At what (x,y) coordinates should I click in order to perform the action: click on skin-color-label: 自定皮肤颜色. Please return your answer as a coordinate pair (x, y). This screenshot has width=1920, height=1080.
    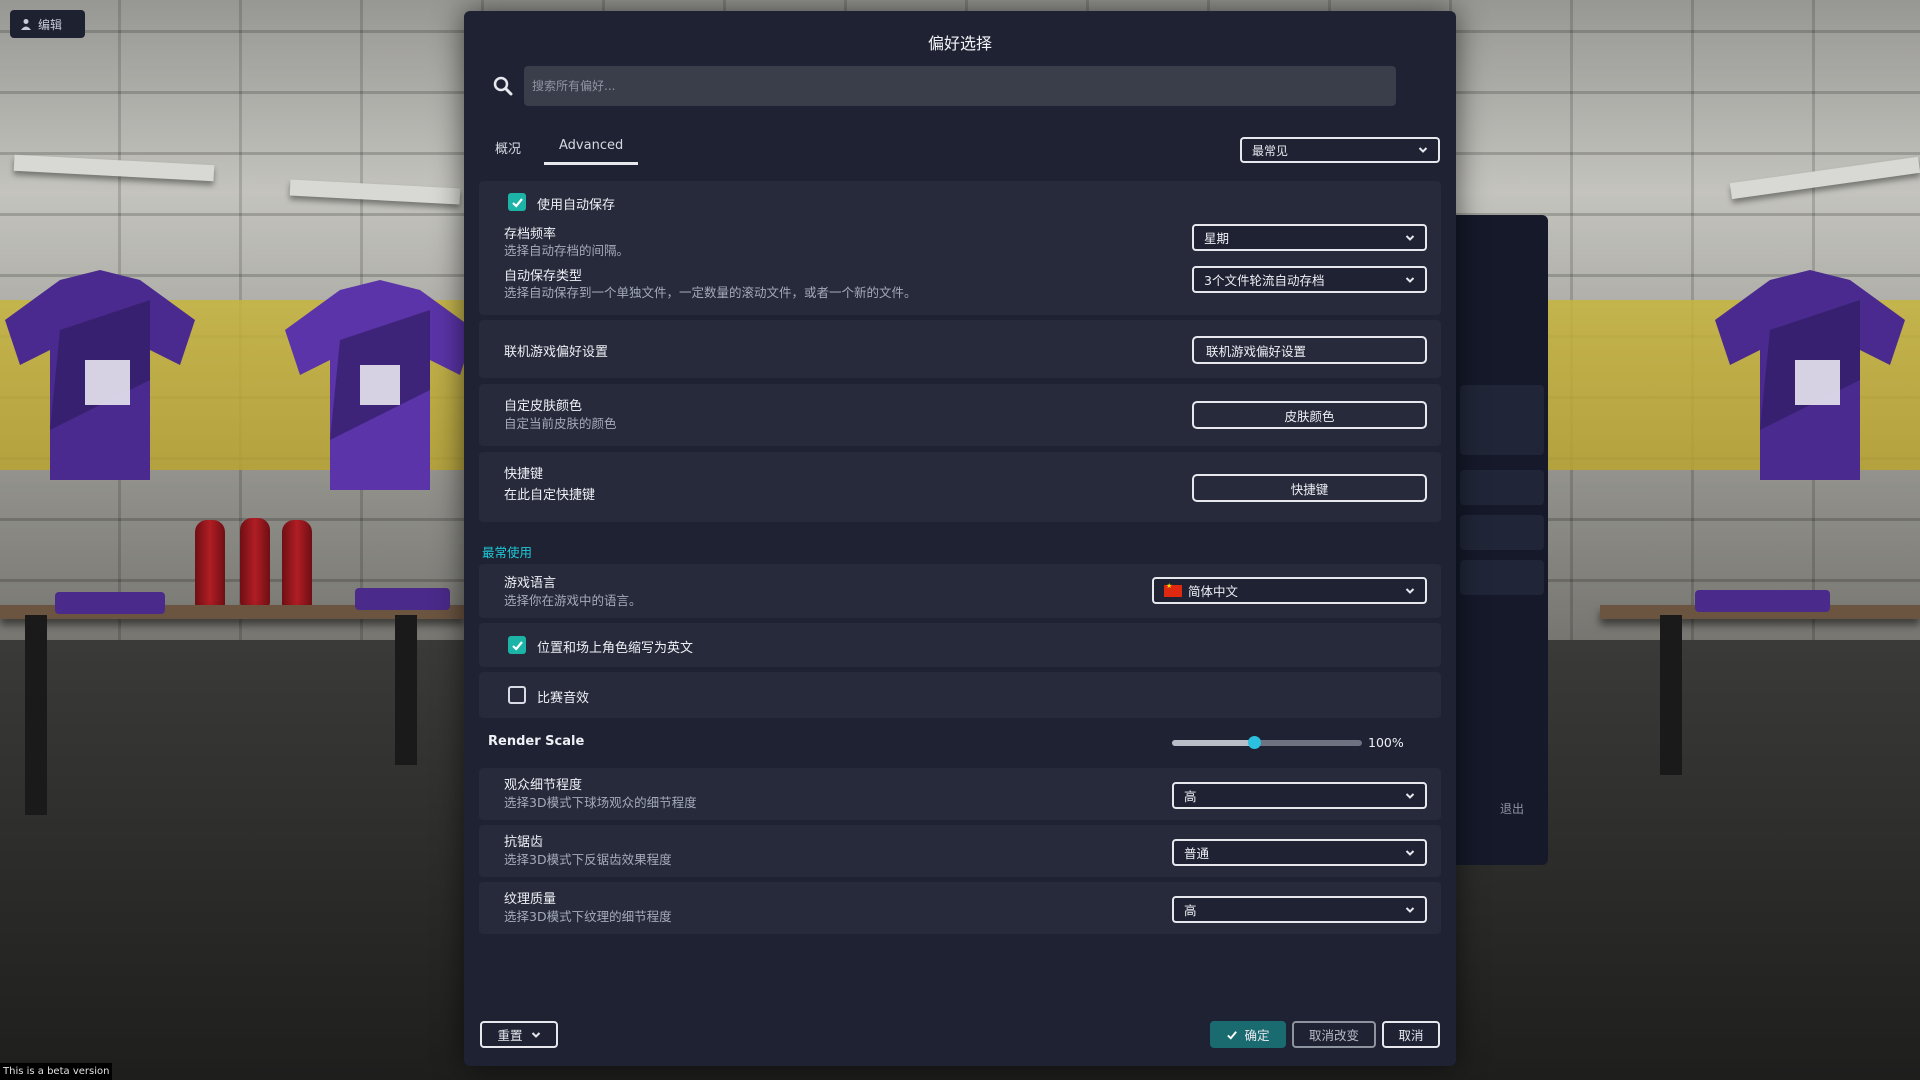
    Looking at the image, I should click on (543, 406).